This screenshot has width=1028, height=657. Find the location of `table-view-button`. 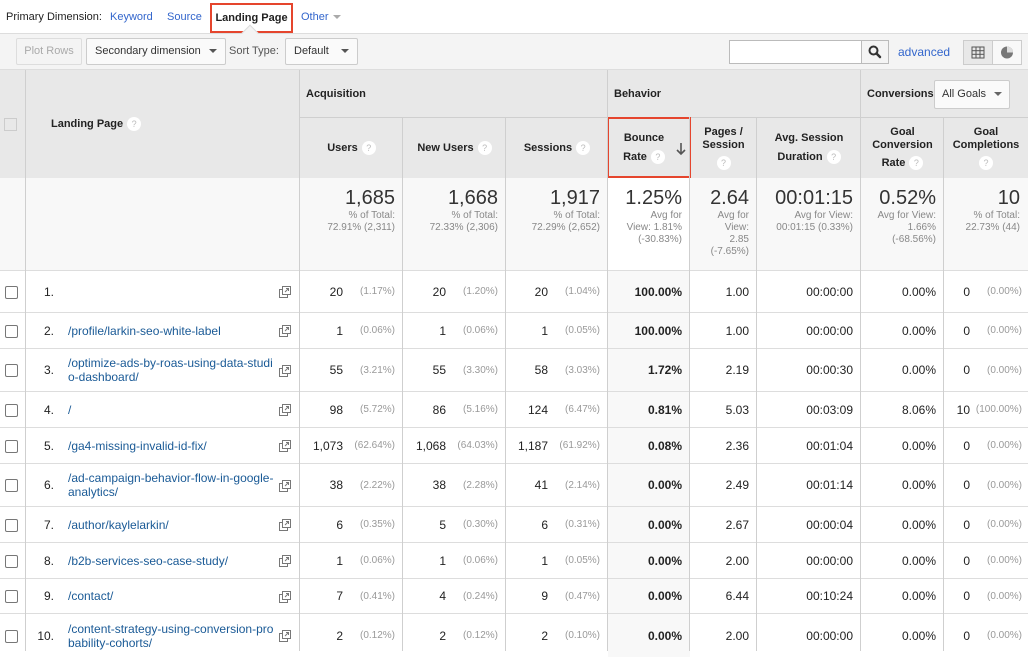

table-view-button is located at coordinates (978, 52).